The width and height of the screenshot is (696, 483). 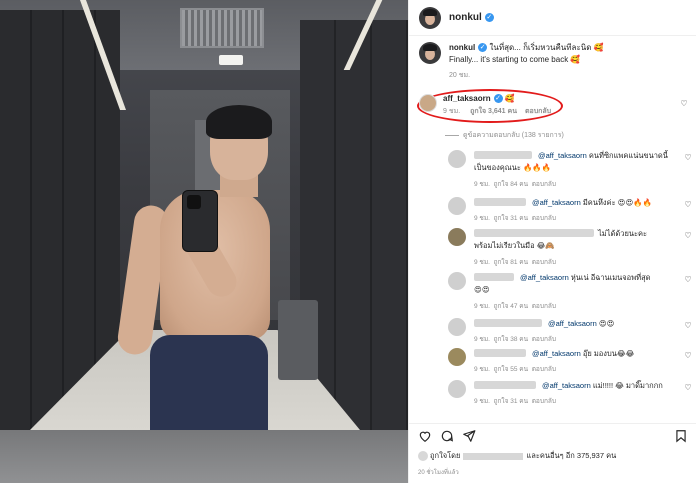 What do you see at coordinates (606, 323) in the screenshot?
I see `reply-text-line1: 😍😍` at bounding box center [606, 323].